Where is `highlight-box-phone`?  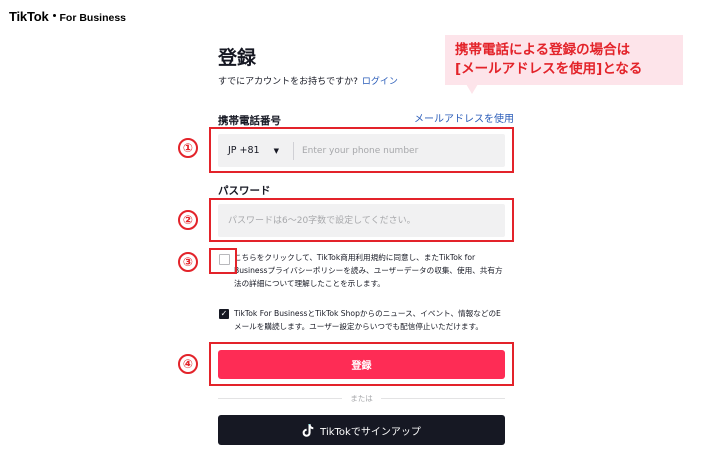 highlight-box-phone is located at coordinates (361, 150).